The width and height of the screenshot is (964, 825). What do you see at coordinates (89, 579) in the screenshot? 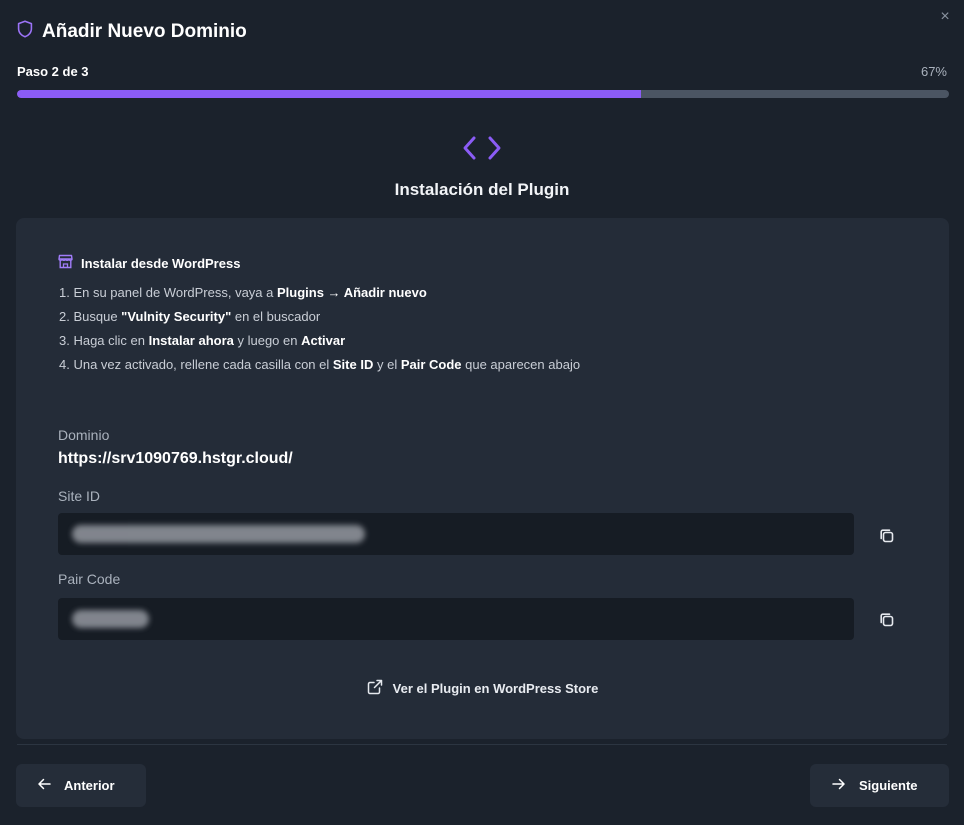
I see `pair-code-label: Pair Code` at bounding box center [89, 579].